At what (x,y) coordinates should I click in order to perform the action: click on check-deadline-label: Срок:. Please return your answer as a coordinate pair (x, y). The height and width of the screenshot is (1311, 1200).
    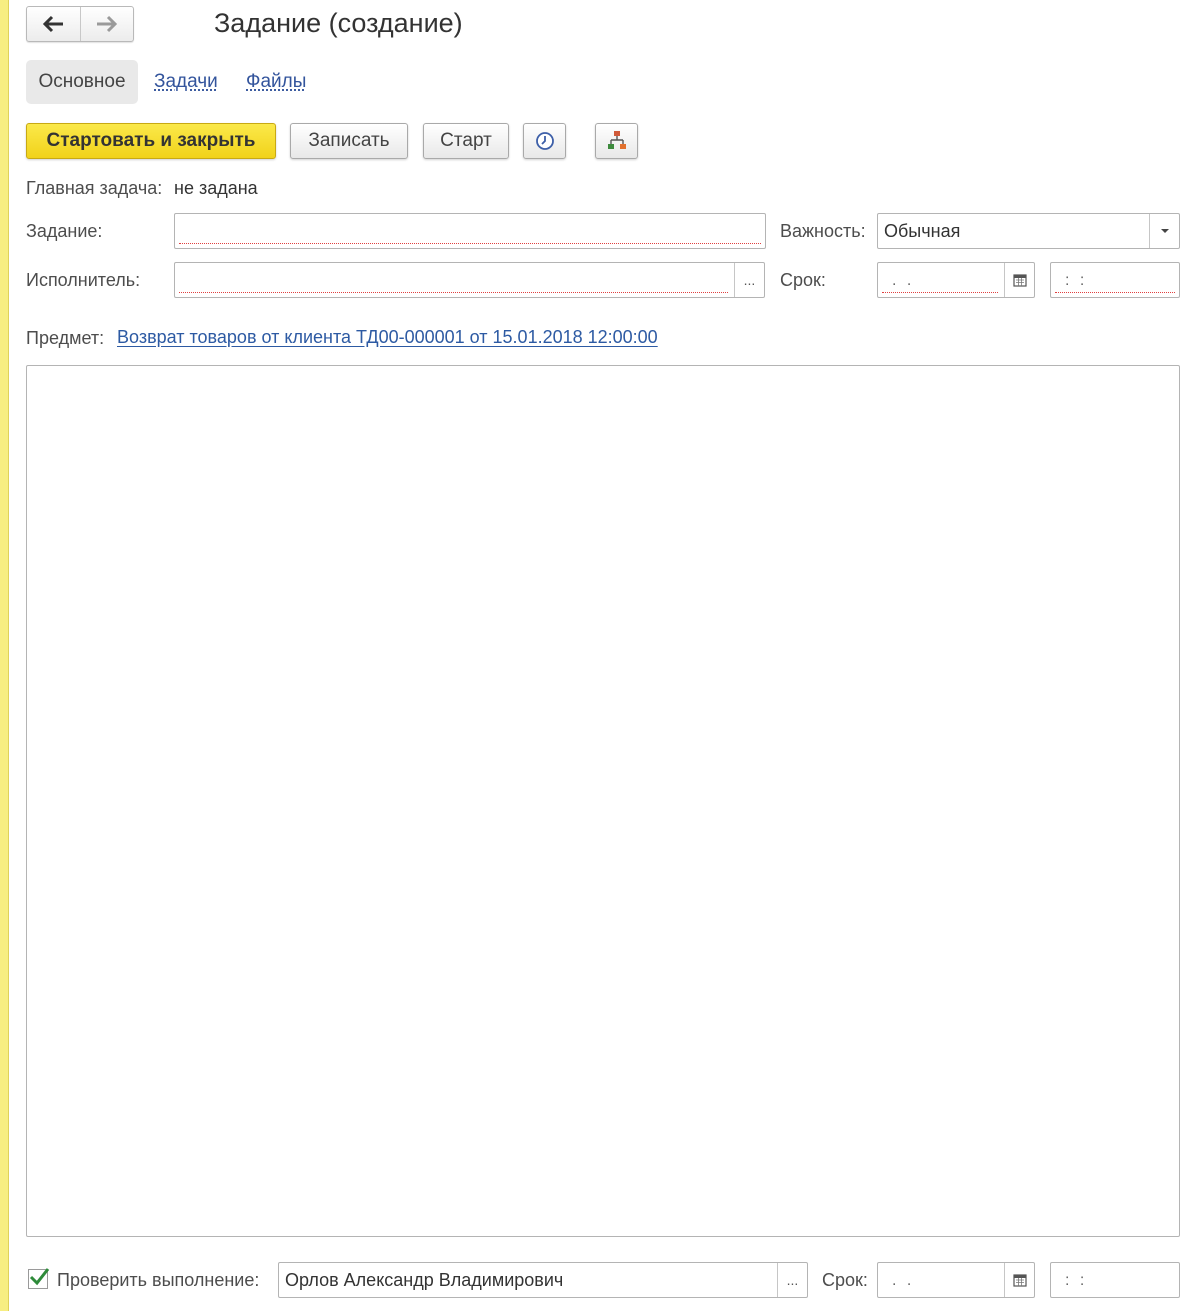
    Looking at the image, I should click on (845, 1280).